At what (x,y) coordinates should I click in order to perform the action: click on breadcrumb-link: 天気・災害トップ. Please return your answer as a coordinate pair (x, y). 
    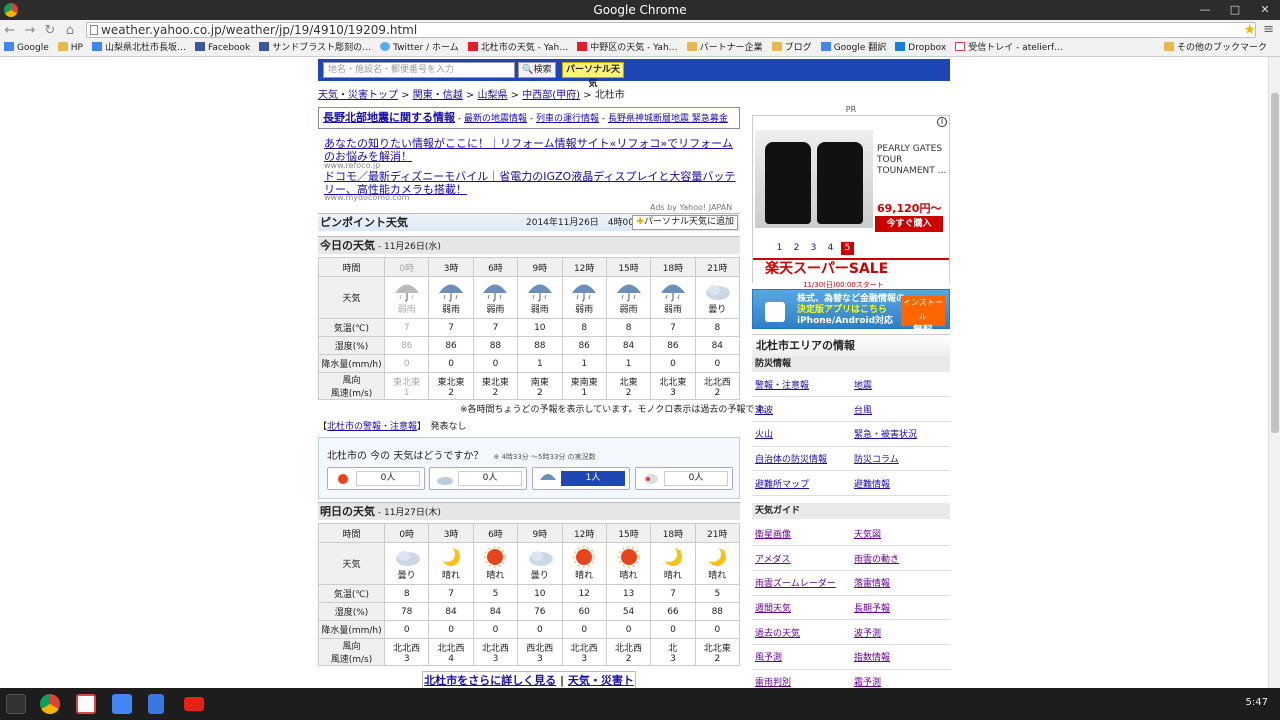
    Looking at the image, I should click on (358, 95).